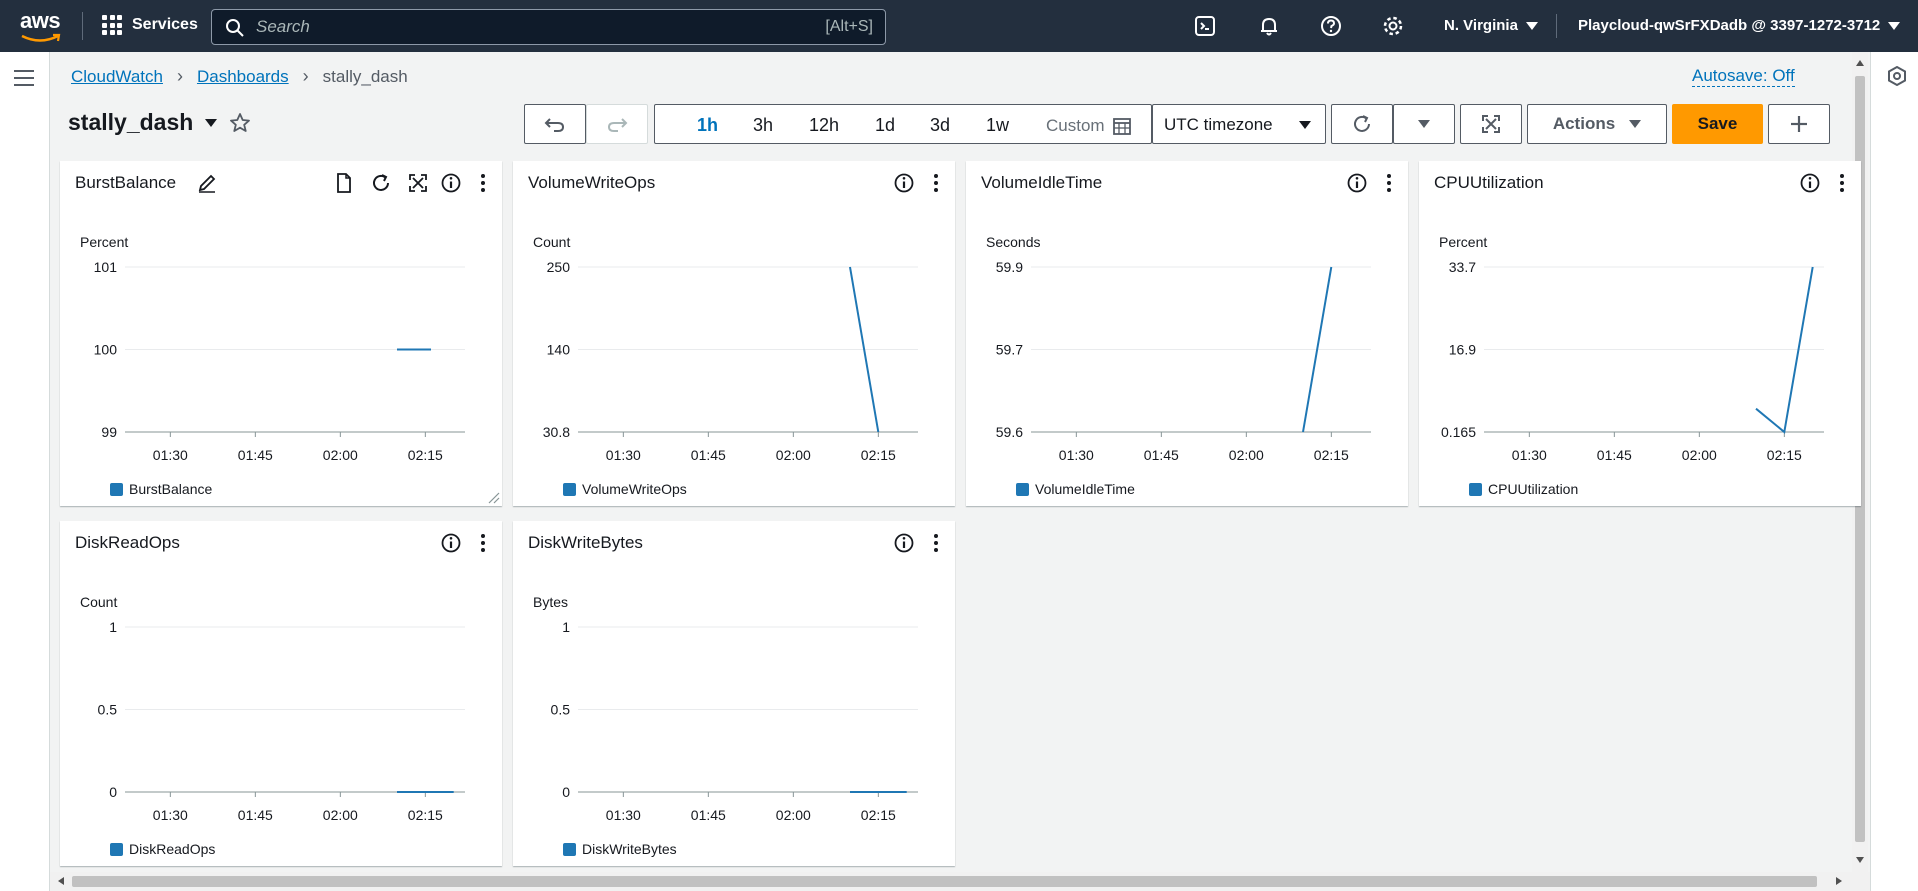 The image size is (1918, 891). What do you see at coordinates (1799, 124) in the screenshot?
I see `add-widget-button` at bounding box center [1799, 124].